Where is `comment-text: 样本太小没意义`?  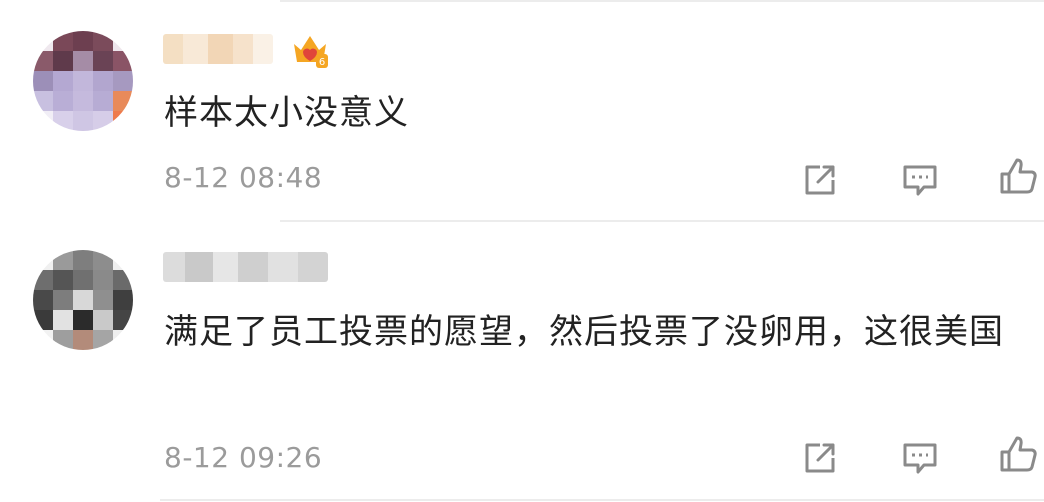 comment-text: 样本太小没意义 is located at coordinates (286, 113).